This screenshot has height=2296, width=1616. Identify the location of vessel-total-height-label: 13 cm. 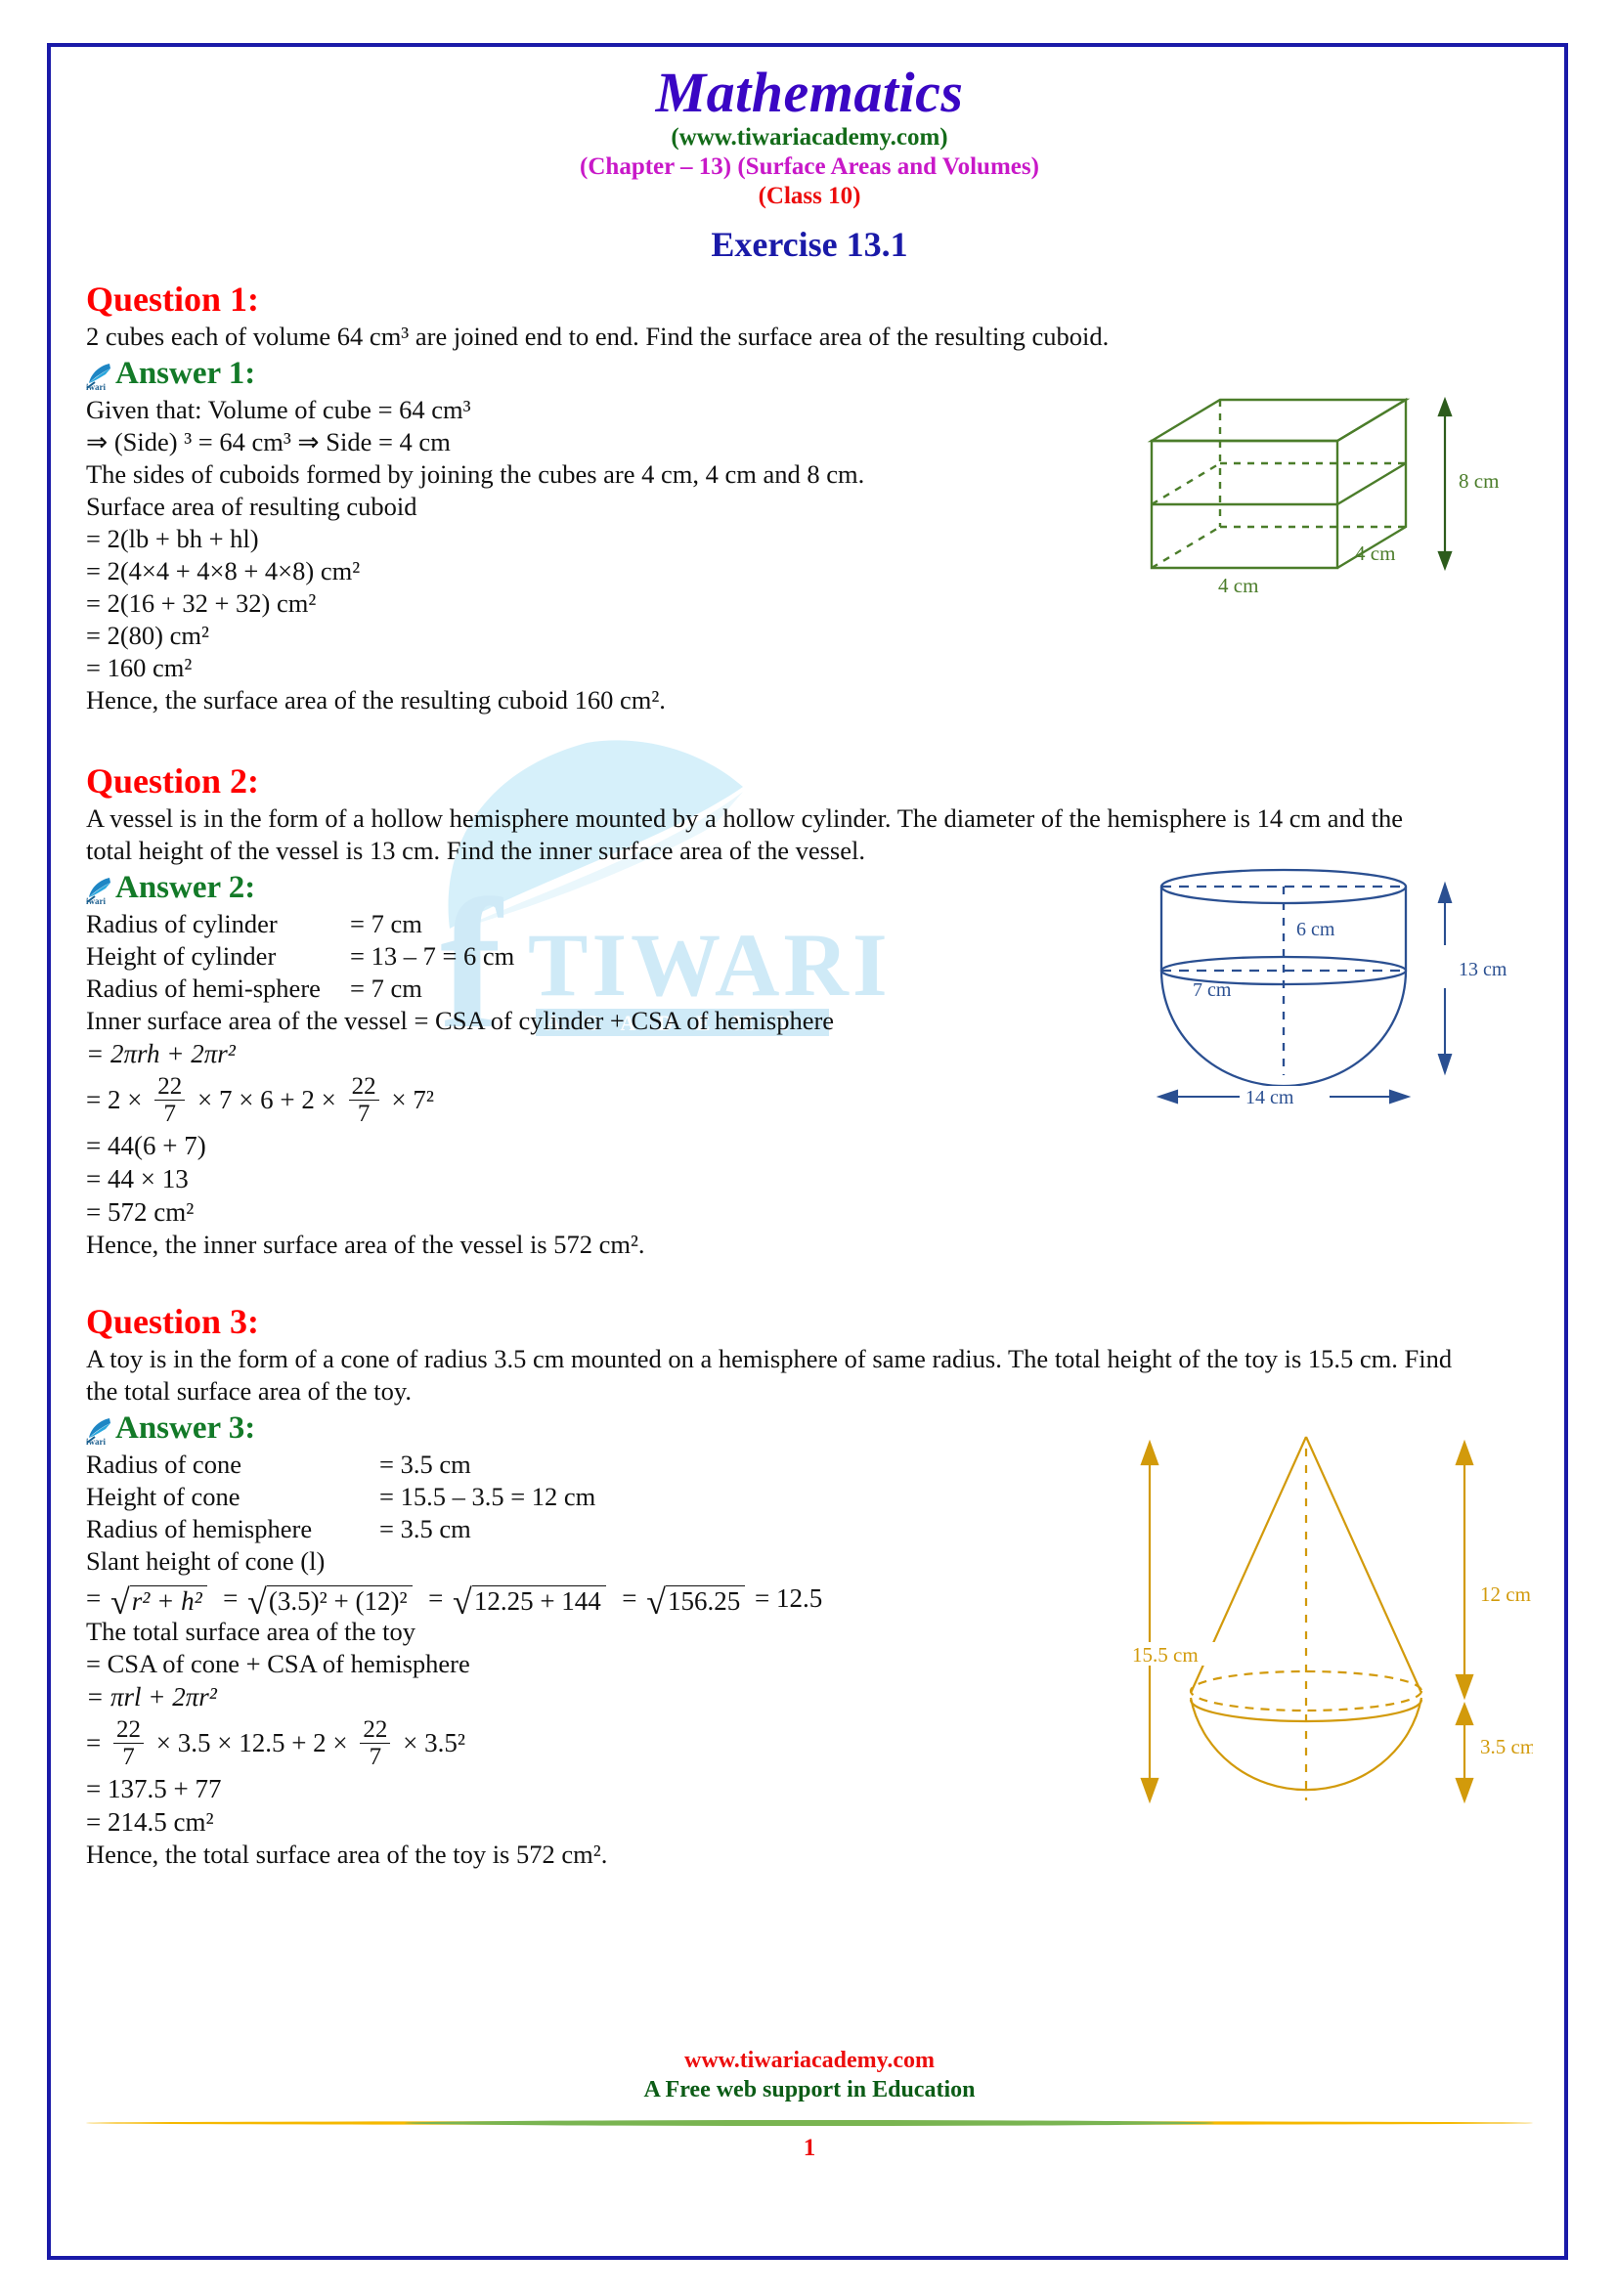
(1483, 970).